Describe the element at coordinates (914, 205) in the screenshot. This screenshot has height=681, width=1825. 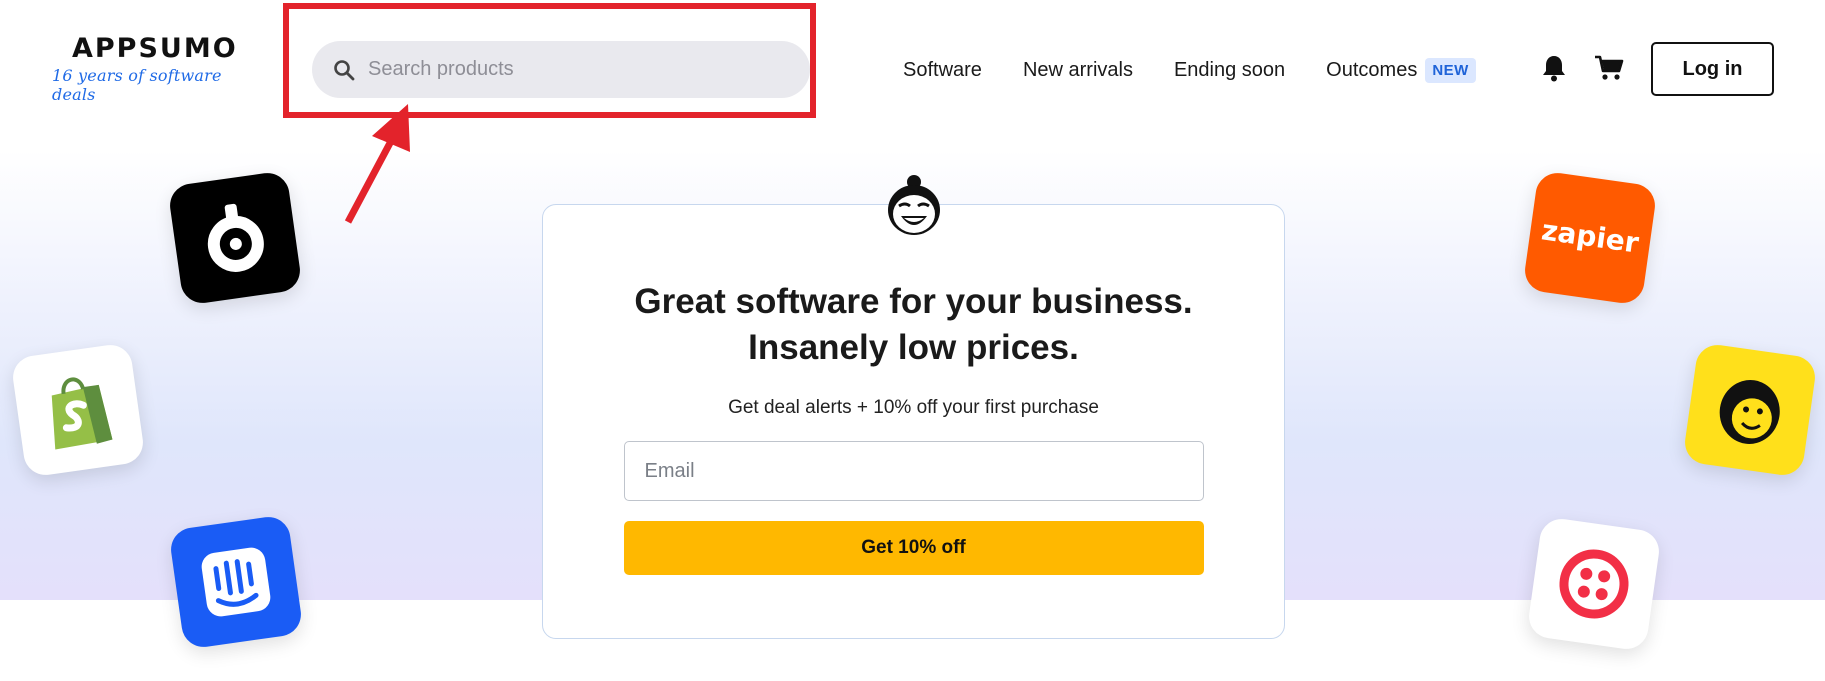
I see `mascot-icon` at that location.